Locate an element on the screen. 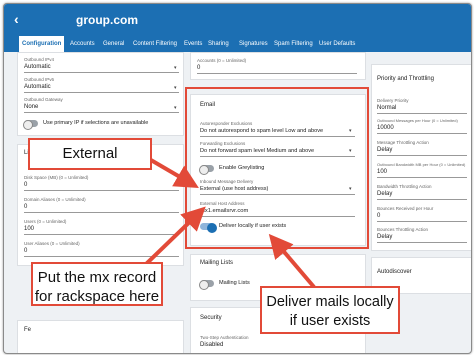 The width and height of the screenshot is (474, 355). arrow-to-deliver-locally is located at coordinates (292, 261).